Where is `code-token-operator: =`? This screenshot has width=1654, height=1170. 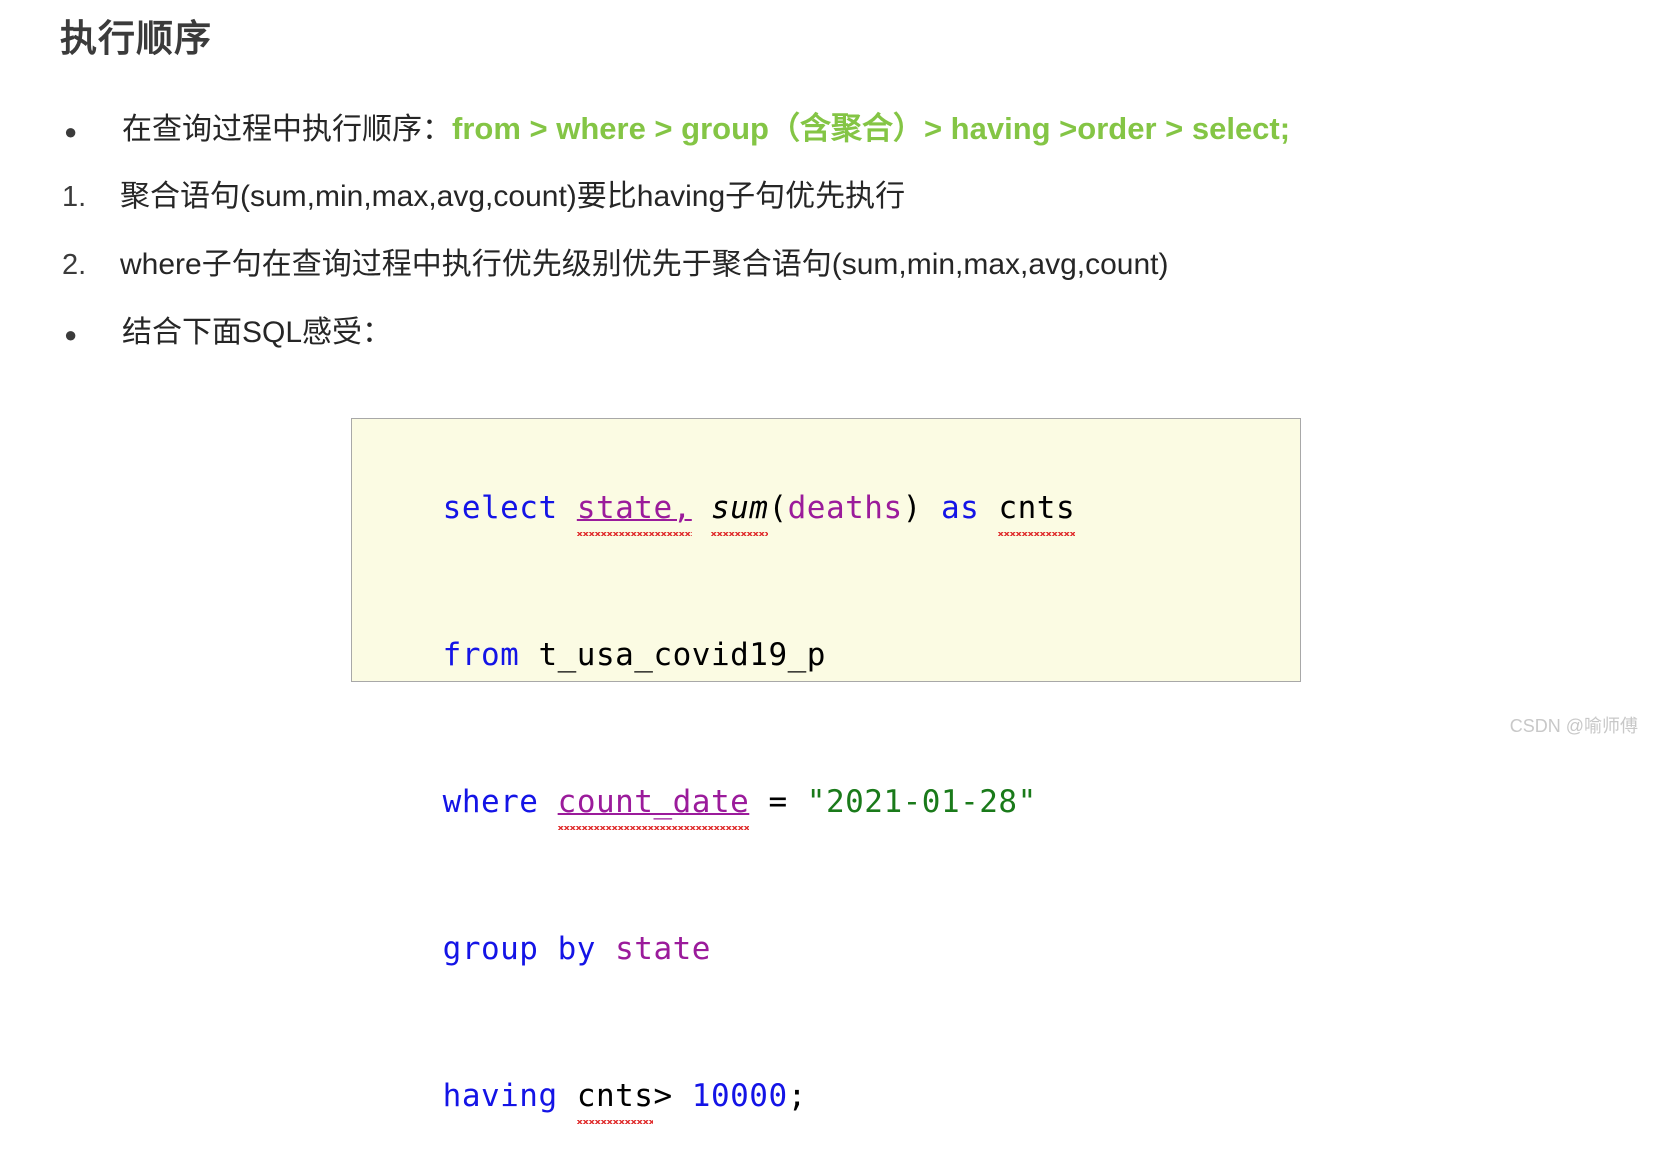
code-token-operator: = is located at coordinates (778, 802).